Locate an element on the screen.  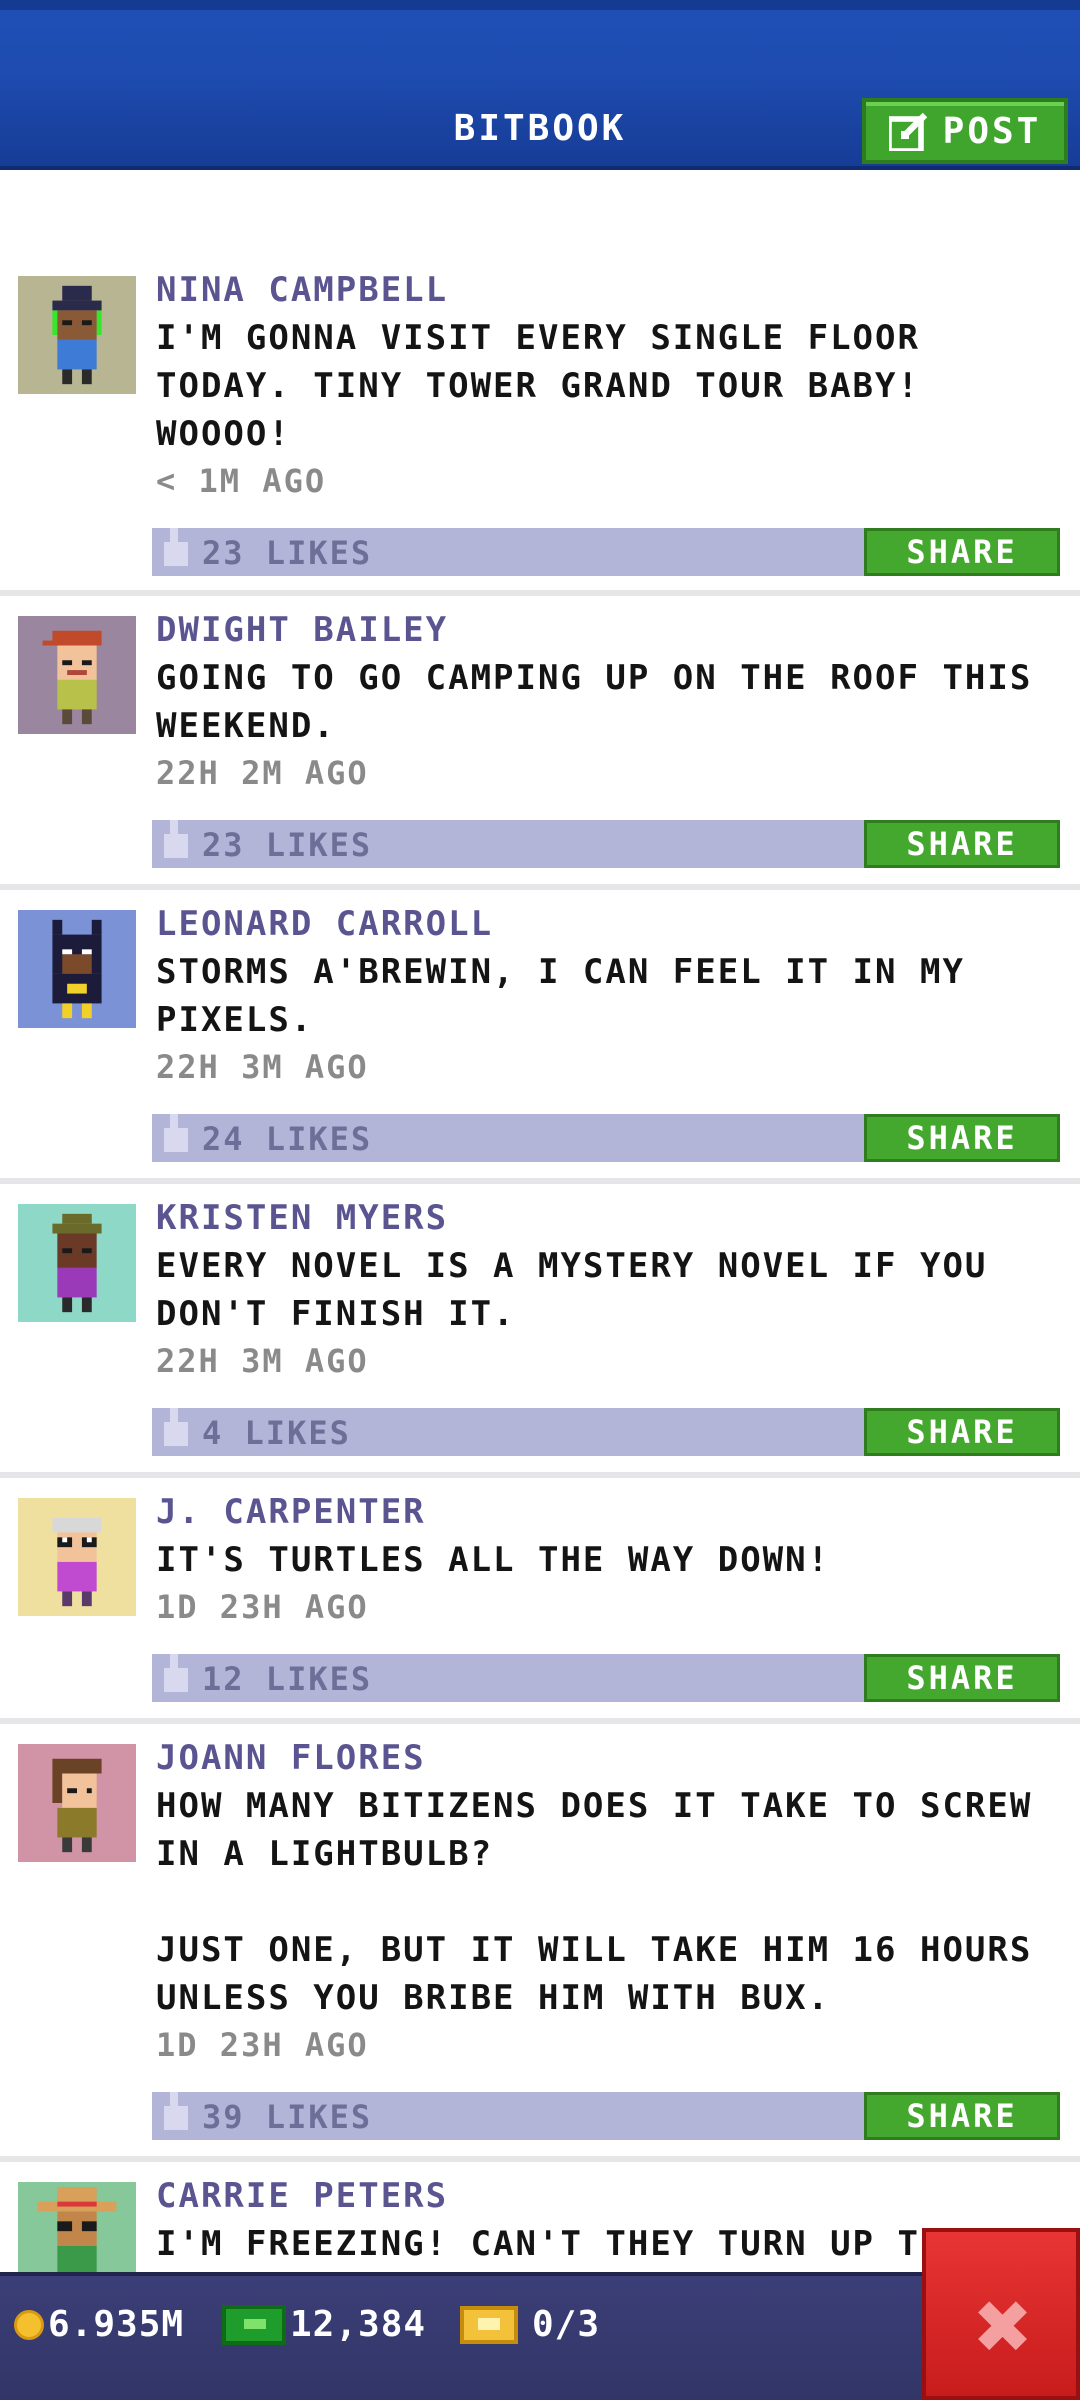
likes-count: 4 LIKES is located at coordinates (276, 1433).